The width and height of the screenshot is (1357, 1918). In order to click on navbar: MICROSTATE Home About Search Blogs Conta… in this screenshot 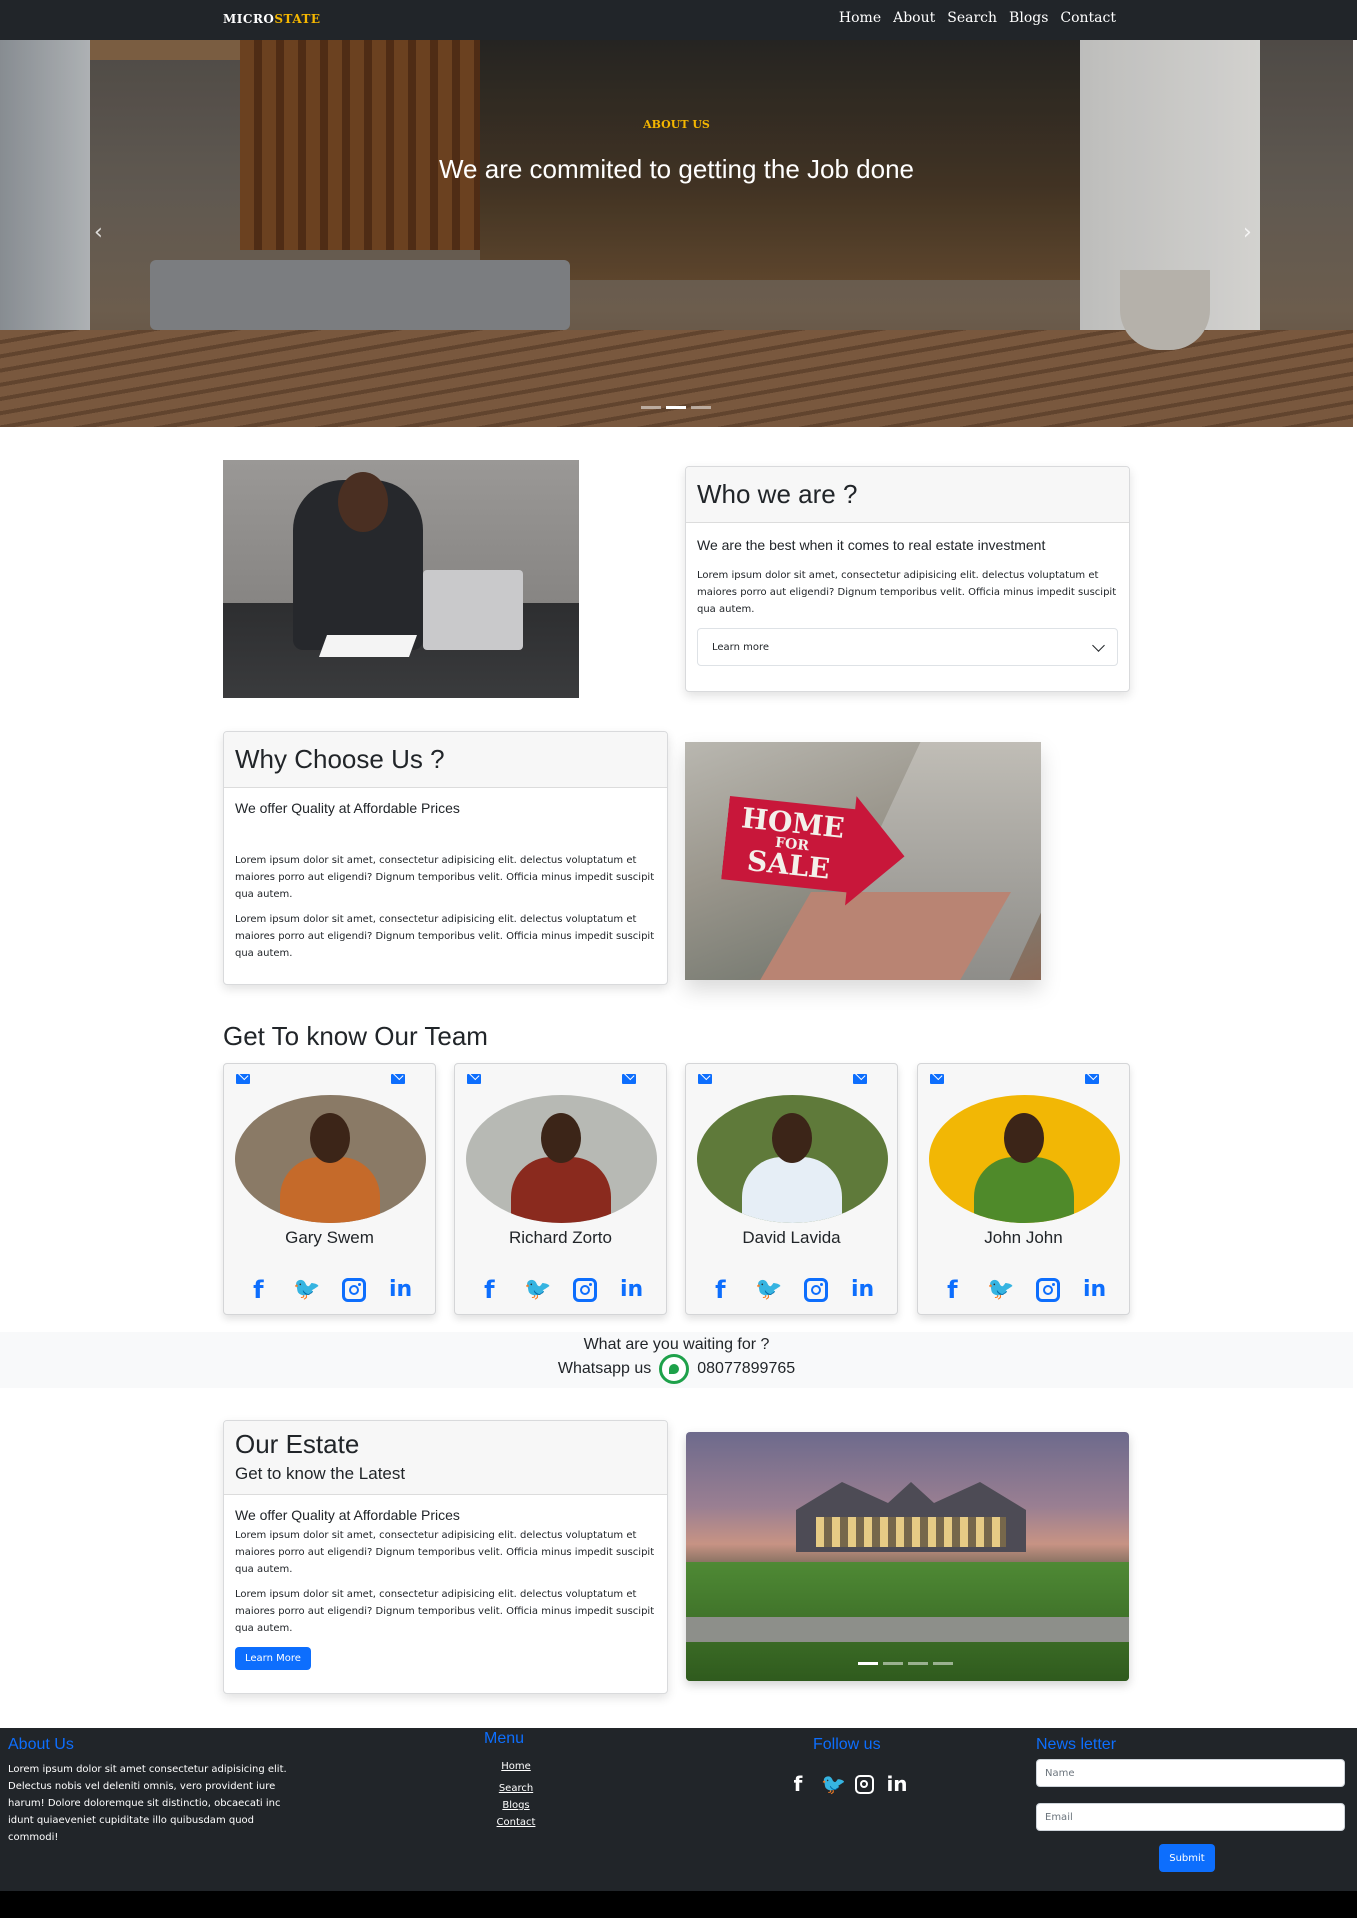, I will do `click(678, 20)`.